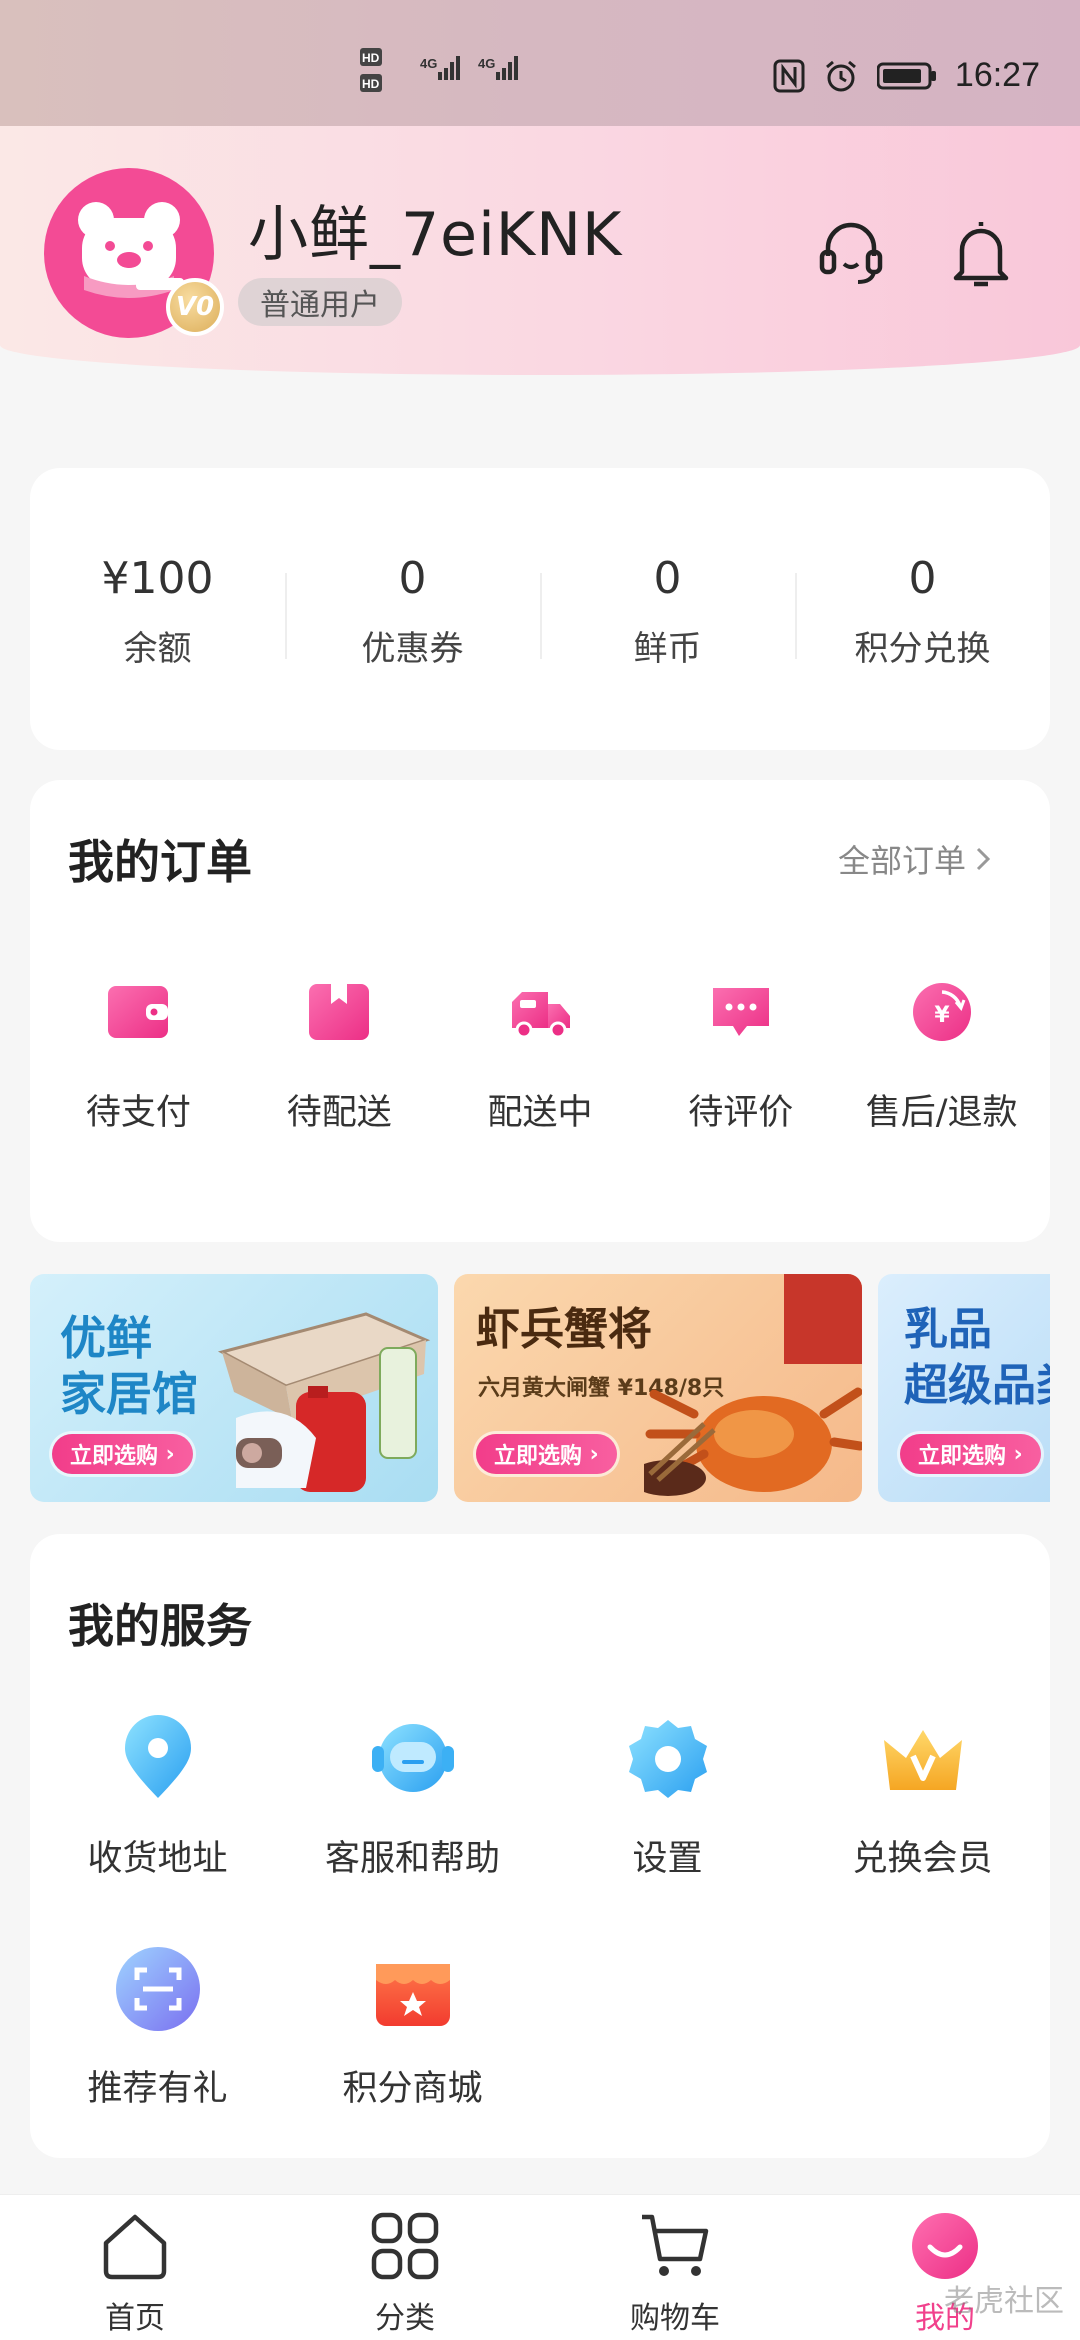 The height and width of the screenshot is (2340, 1080). Describe the element at coordinates (1004, 2301) in the screenshot. I see `watermark: 老虎社区` at that location.